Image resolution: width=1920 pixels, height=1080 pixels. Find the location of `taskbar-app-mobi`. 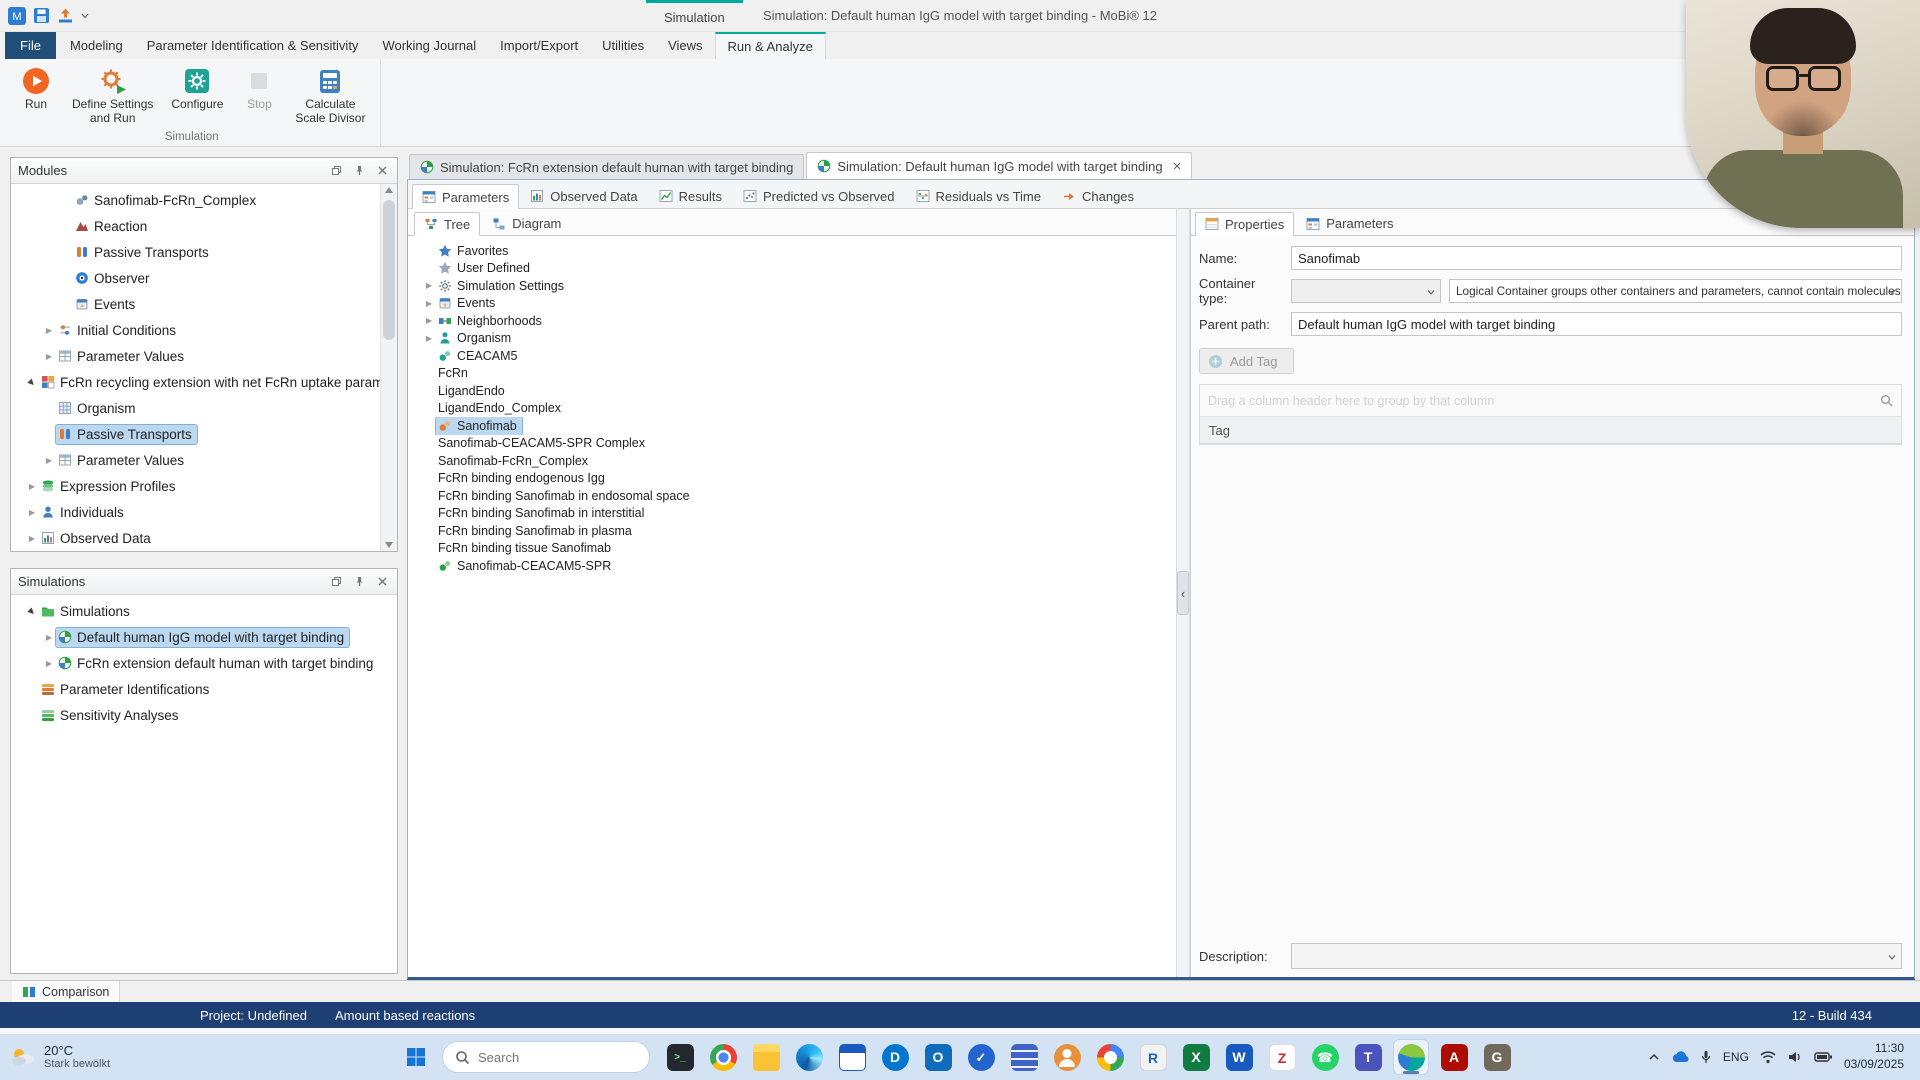

taskbar-app-mobi is located at coordinates (1411, 1057).